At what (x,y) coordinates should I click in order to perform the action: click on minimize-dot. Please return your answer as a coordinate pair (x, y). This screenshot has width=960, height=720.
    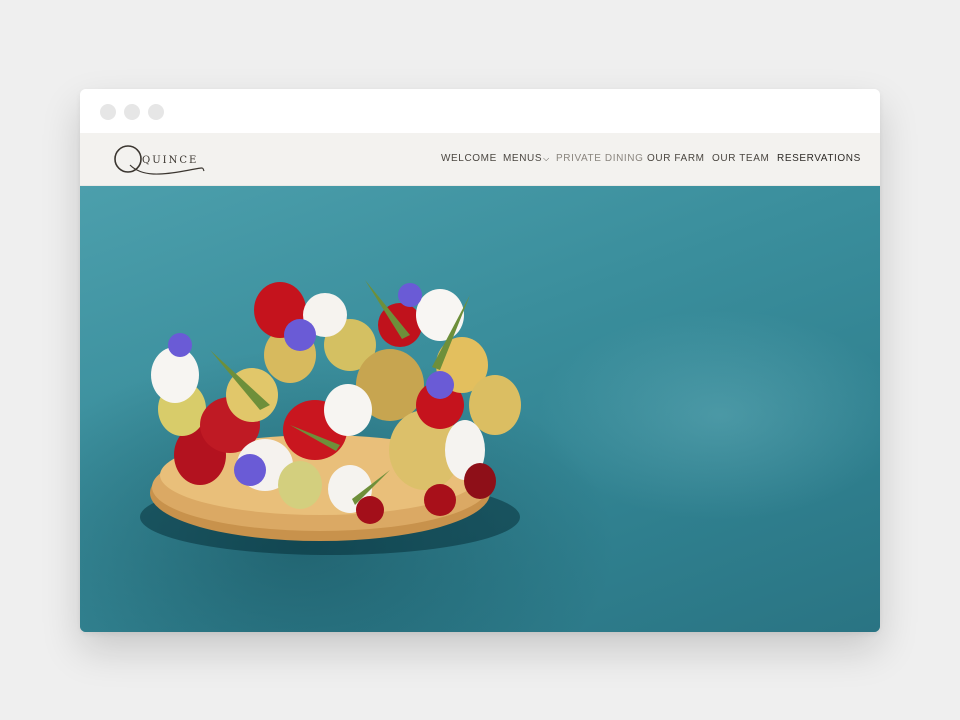
    Looking at the image, I should click on (132, 112).